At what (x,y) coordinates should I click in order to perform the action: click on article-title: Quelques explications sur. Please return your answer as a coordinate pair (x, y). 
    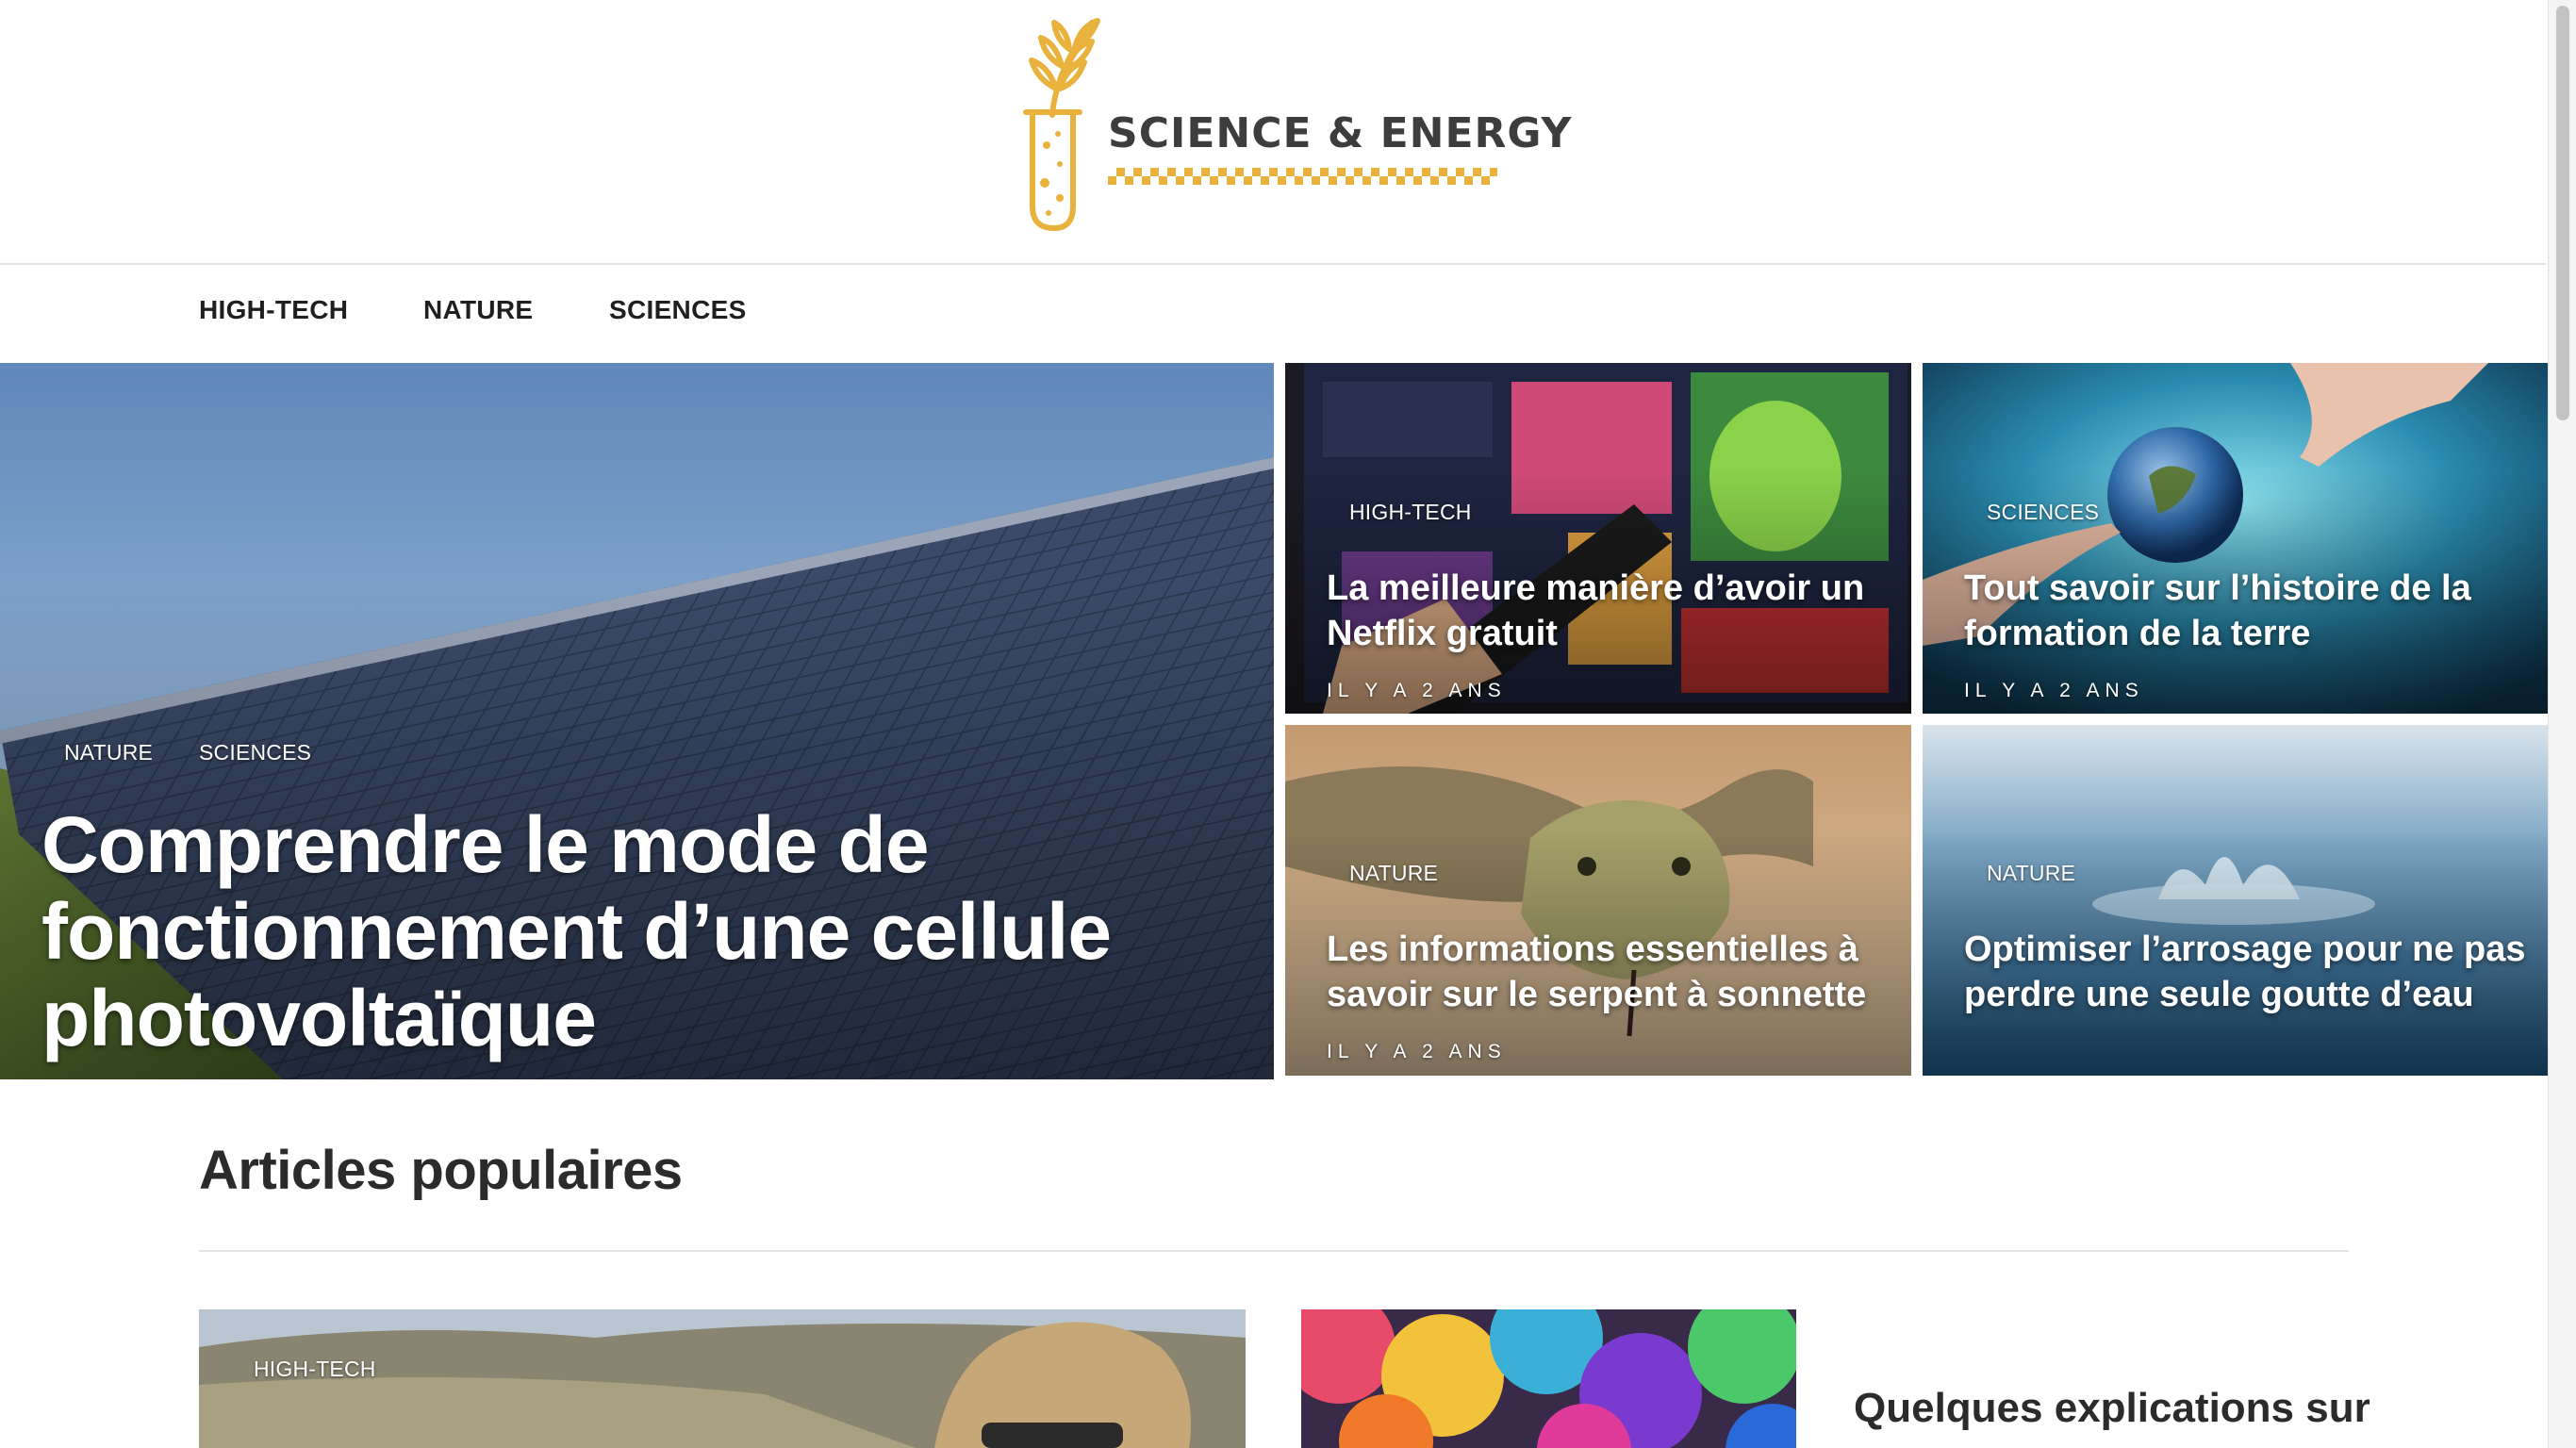
    Looking at the image, I should click on (2136, 1408).